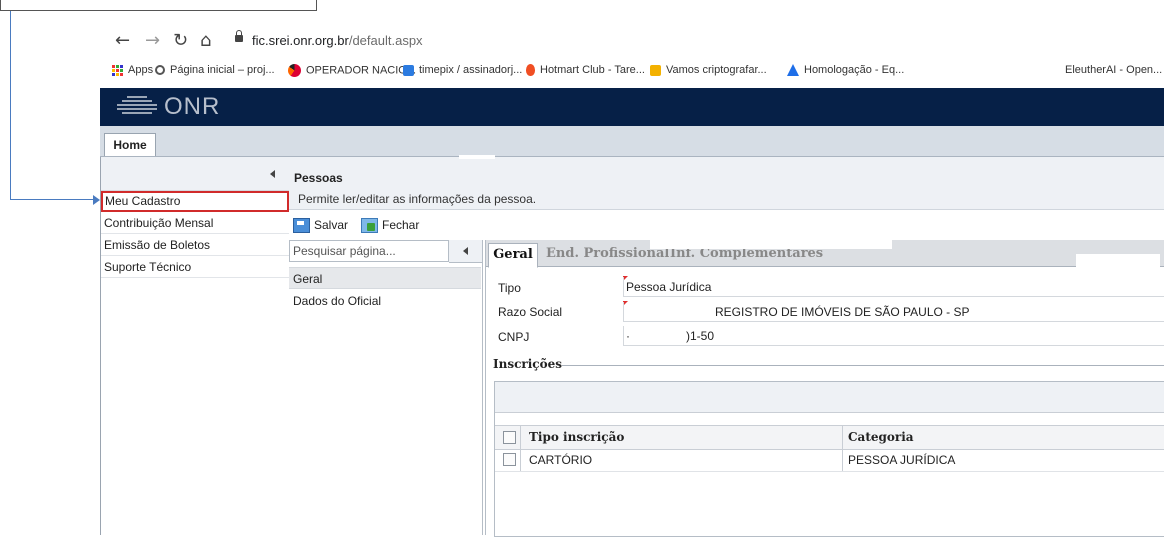  Describe the element at coordinates (195, 201) in the screenshot. I see `sidebar-item-meu-cadastro: Meu Cadastro` at that location.